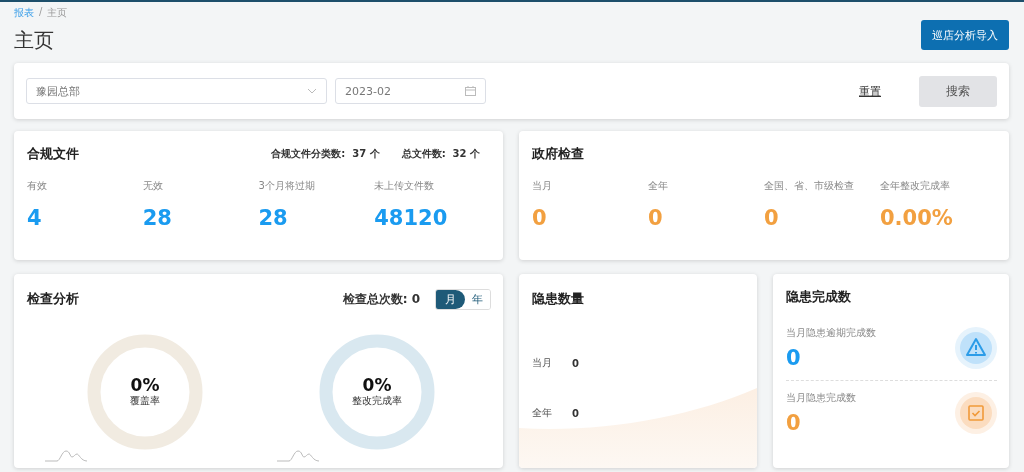  Describe the element at coordinates (145, 401) in the screenshot. I see `gauge-label: 覆盖率` at that location.